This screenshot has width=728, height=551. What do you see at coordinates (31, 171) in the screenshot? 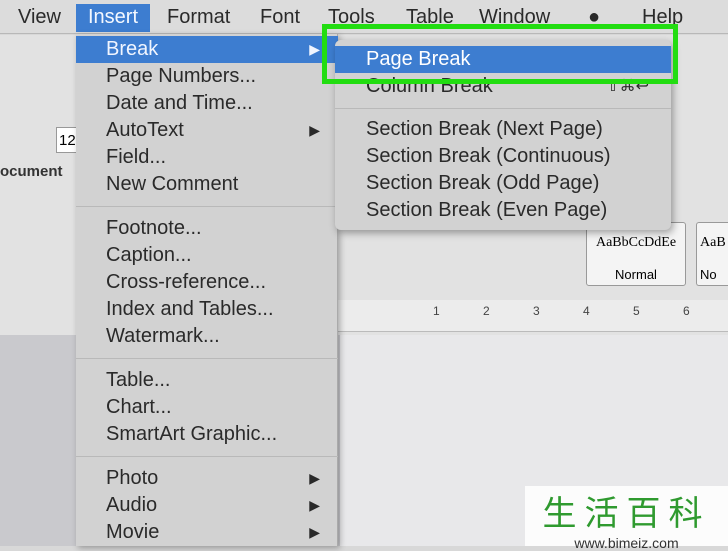
I see `sidebar-document-label: ocument` at bounding box center [31, 171].